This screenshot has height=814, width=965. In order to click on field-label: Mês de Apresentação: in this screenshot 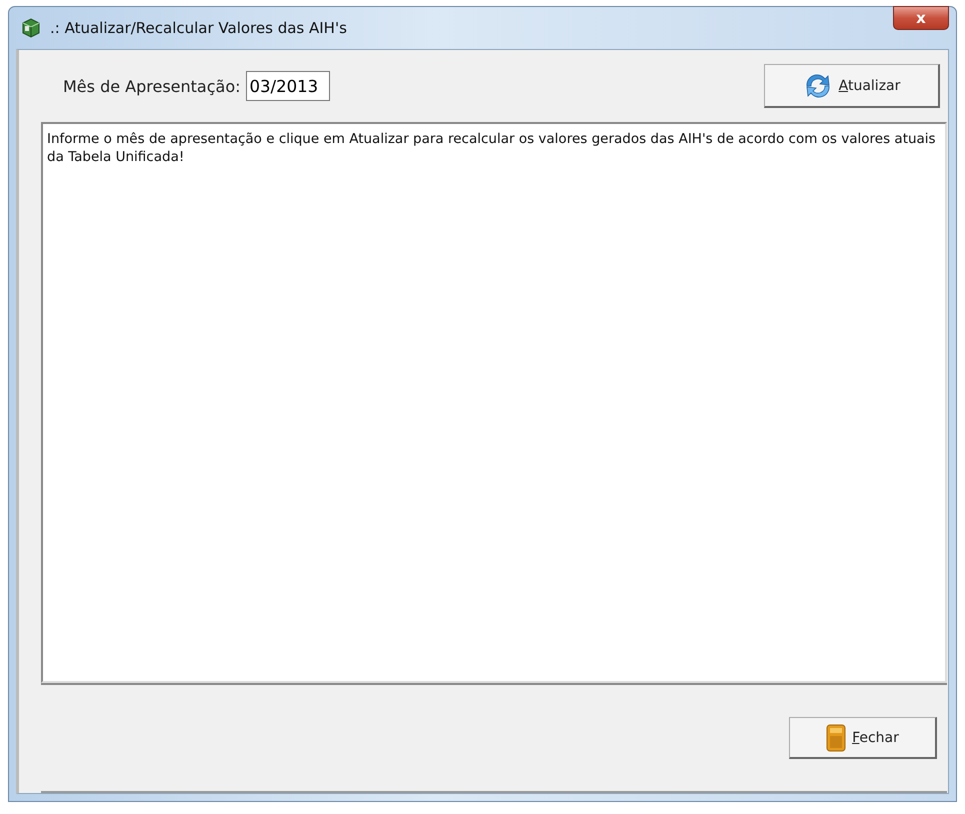, I will do `click(152, 86)`.